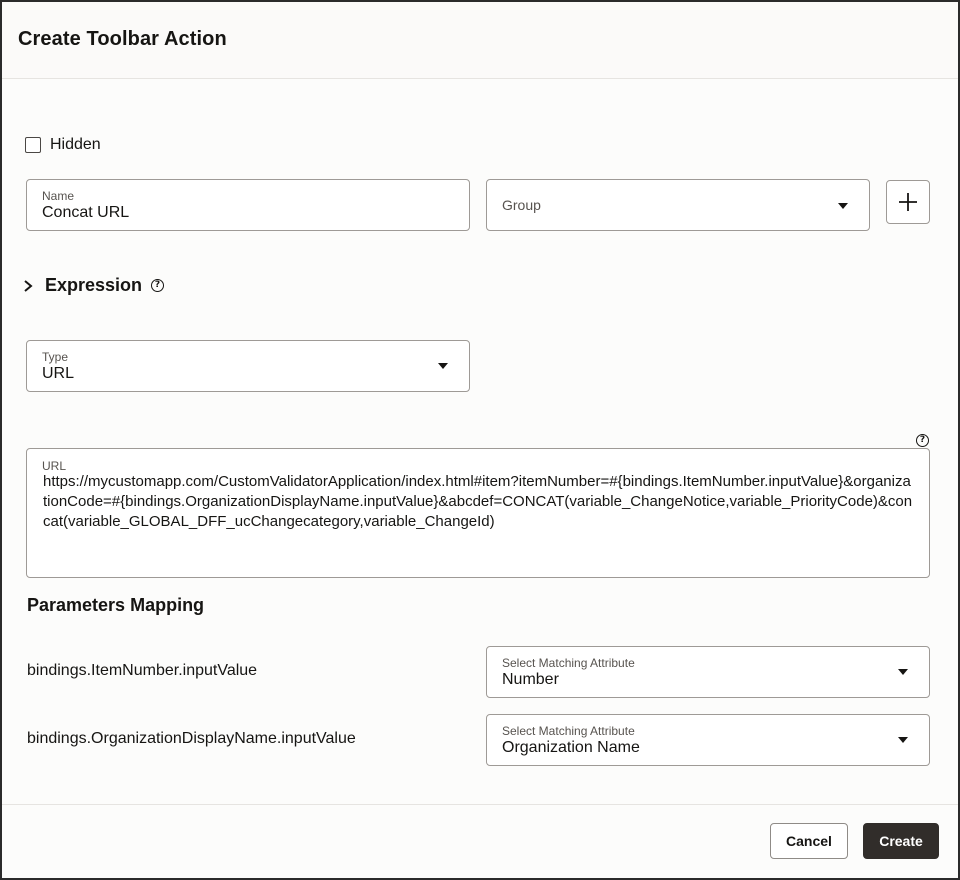  Describe the element at coordinates (530, 679) in the screenshot. I see `mapping-select-value: Number` at that location.